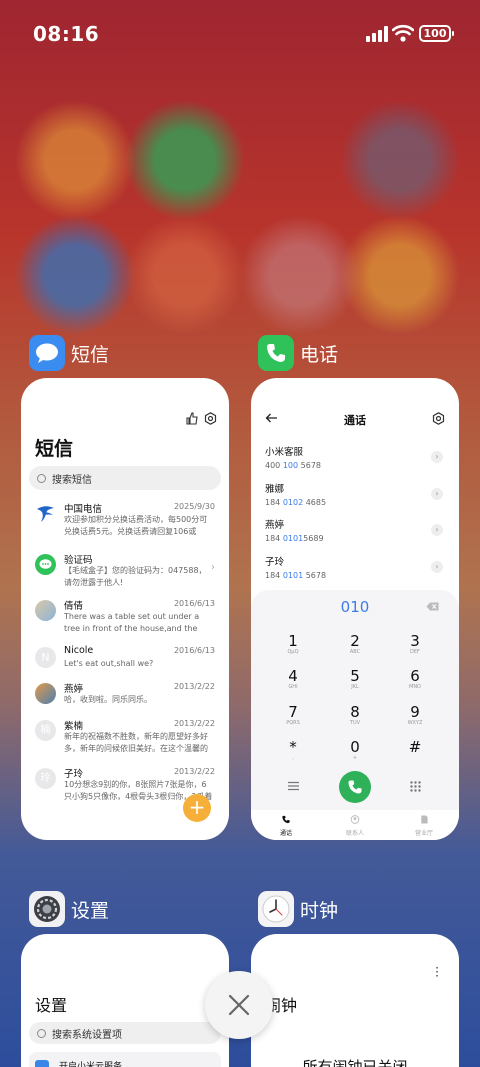  I want to click on backspace-icon, so click(432, 606).